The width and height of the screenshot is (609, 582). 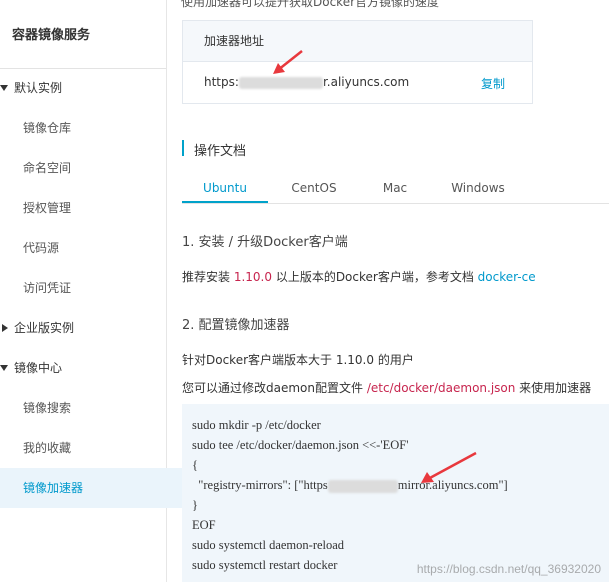 I want to click on step1-title: 1. 安装 / 升级Docker客户端, so click(x=265, y=242).